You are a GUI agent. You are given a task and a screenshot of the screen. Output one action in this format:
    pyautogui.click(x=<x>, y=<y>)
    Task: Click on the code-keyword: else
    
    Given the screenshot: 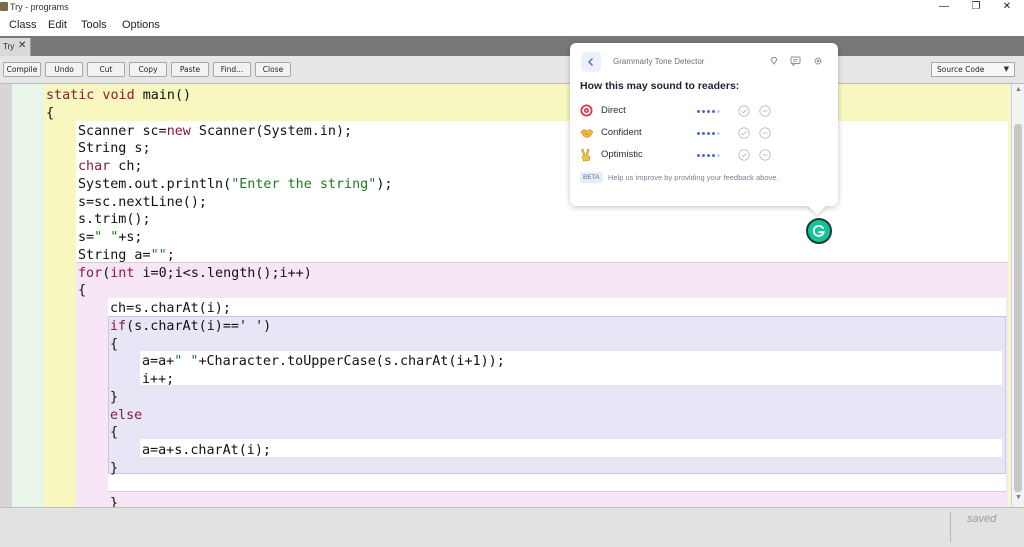 What is the action you would take?
    pyautogui.click(x=126, y=415)
    